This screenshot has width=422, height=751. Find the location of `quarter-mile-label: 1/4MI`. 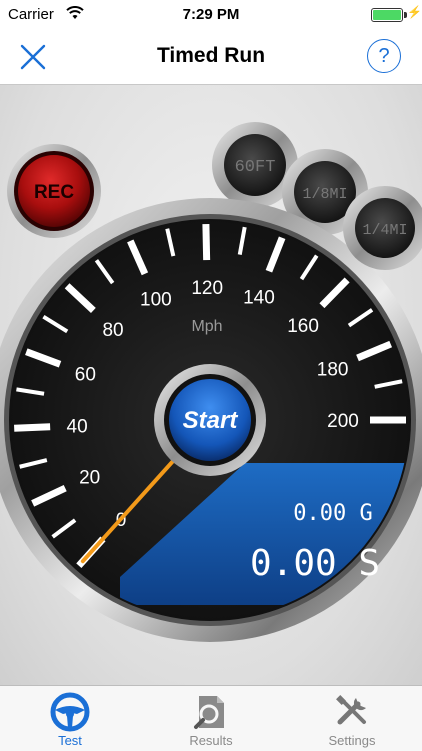

quarter-mile-label: 1/4MI is located at coordinates (384, 230).